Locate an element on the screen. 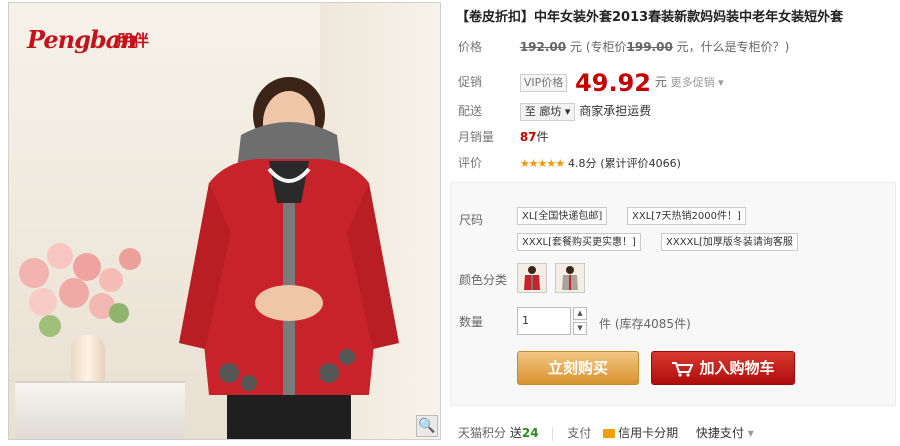  promo-row: 促销 VIP价格 49.92 元 更多促销 ▾ is located at coordinates (591, 82).